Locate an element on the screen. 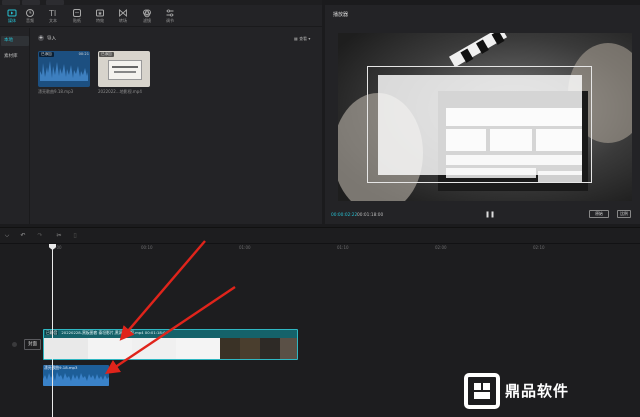 This screenshot has width=640, height=417. sort-label: 查看 is located at coordinates (303, 38).